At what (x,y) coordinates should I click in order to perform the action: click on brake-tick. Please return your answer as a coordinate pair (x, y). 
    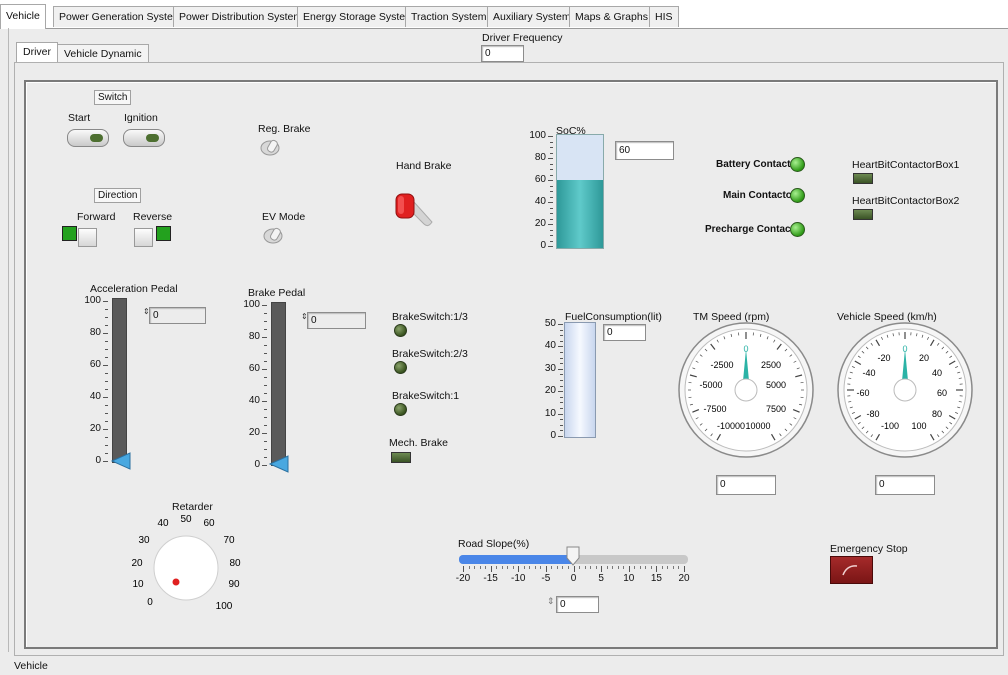
    Looking at the image, I should click on (264, 465).